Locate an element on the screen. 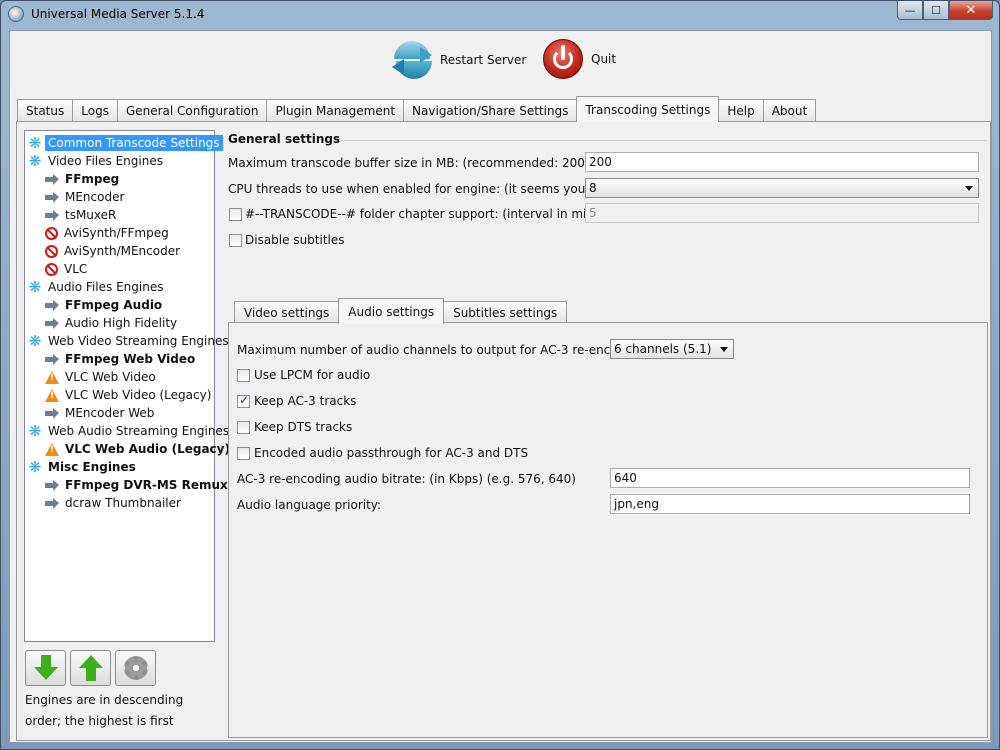 Image resolution: width=1000 pixels, height=750 pixels. use-lpcm-label: Use LPCM for audio is located at coordinates (312, 375).